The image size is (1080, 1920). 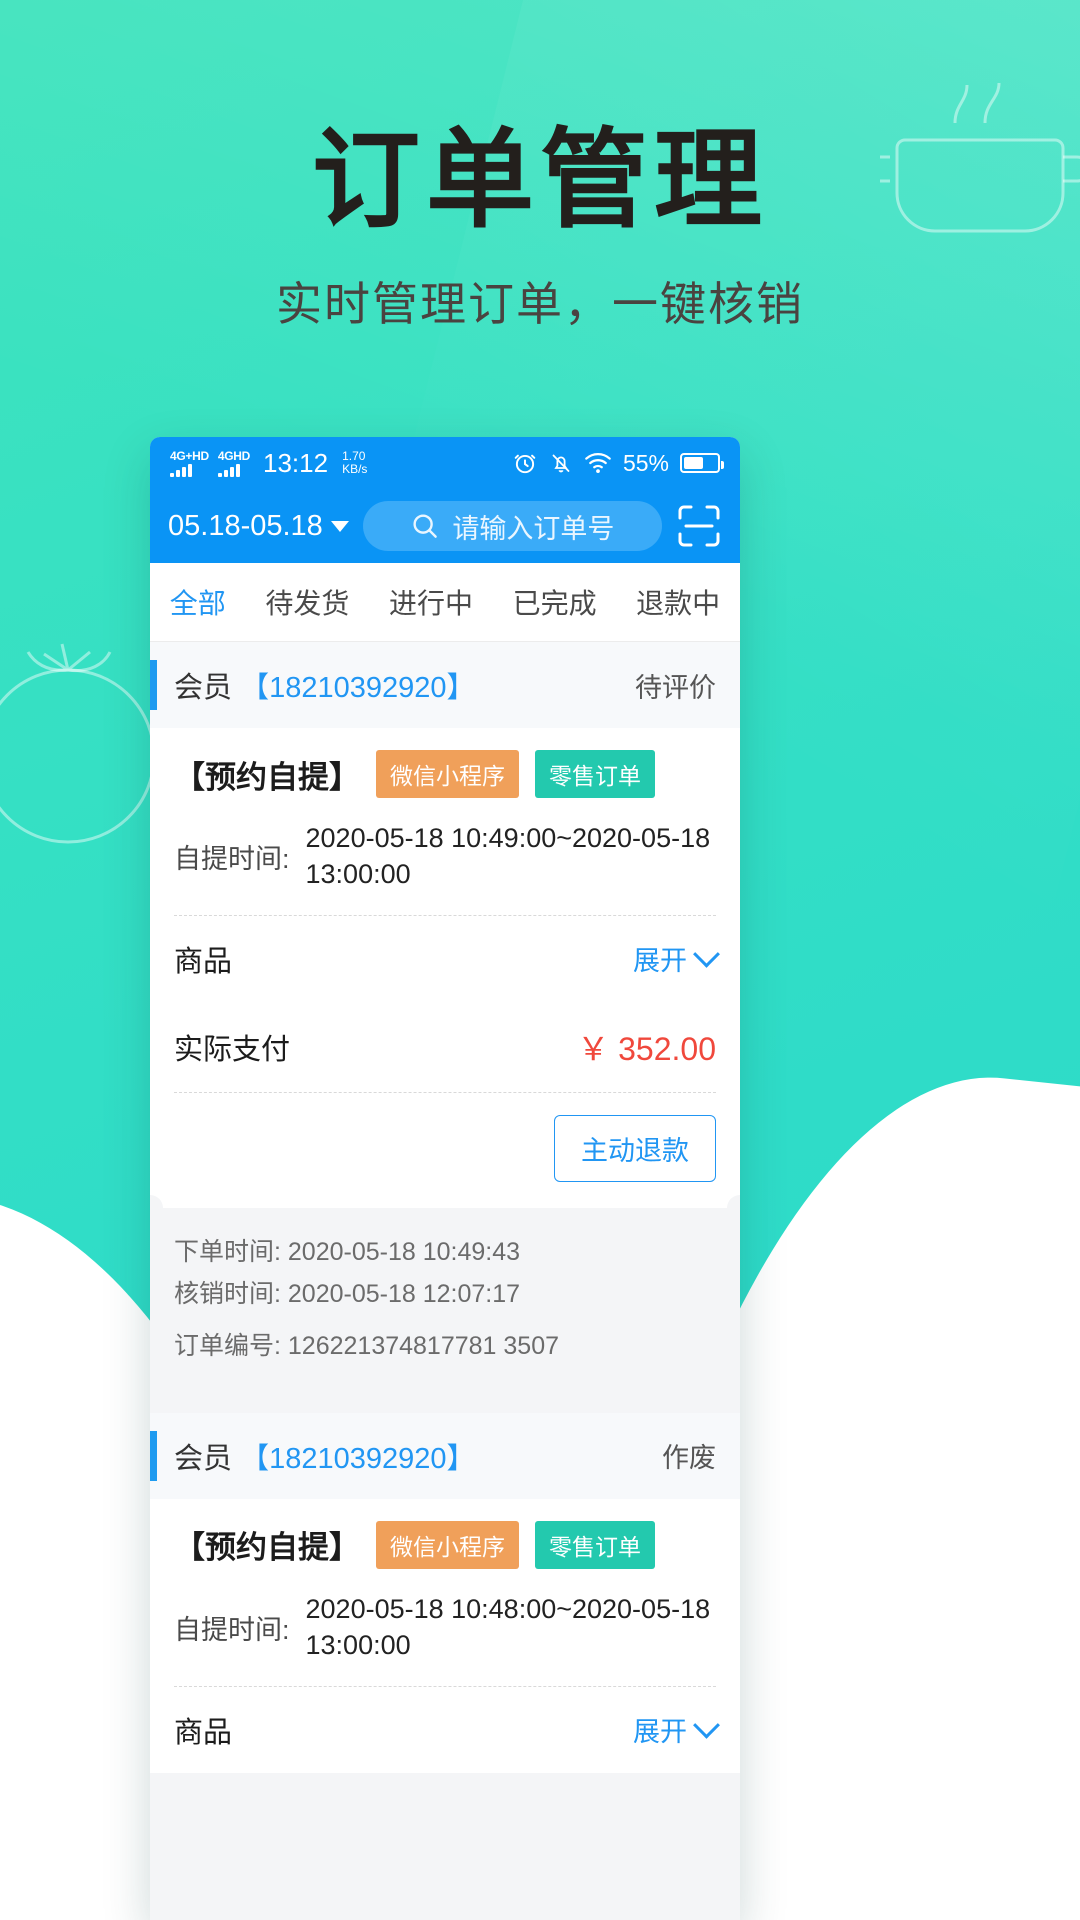 I want to click on sim2-bars-icon, so click(x=228, y=470).